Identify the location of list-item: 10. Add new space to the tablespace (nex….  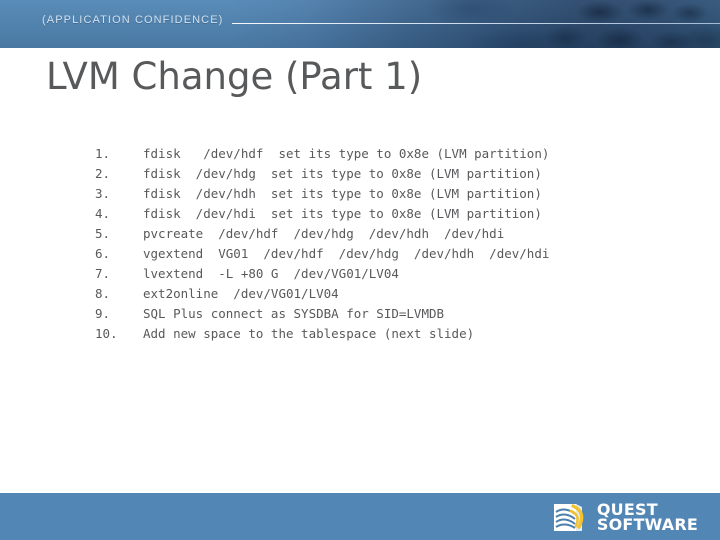
(375, 336).